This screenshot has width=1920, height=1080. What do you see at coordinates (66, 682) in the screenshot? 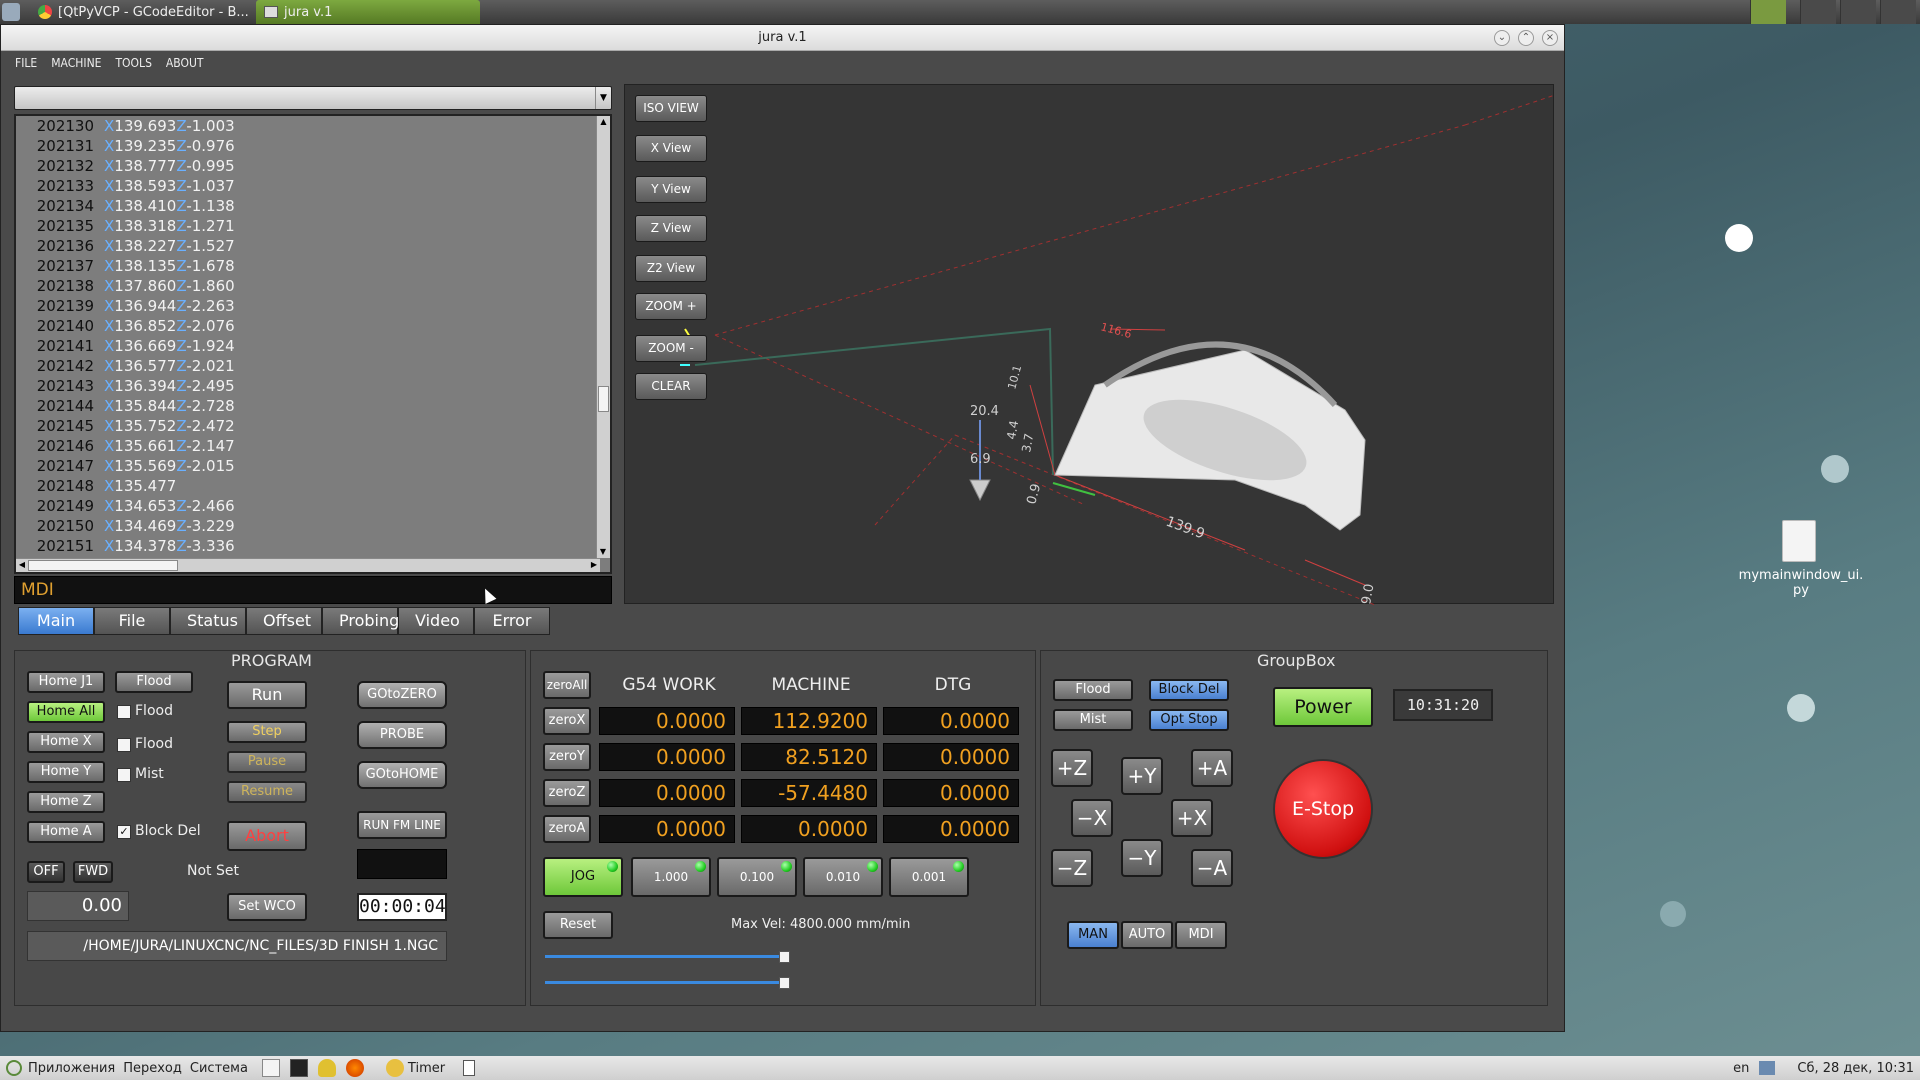
I see `home-j1-button: Home J1` at bounding box center [66, 682].